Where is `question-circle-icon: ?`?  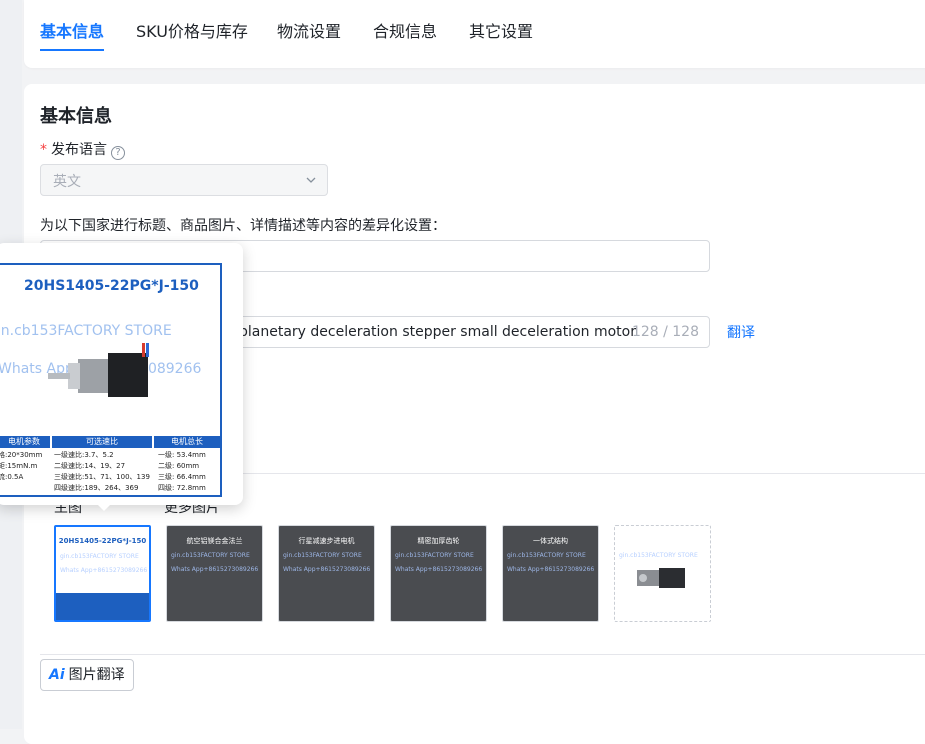 question-circle-icon: ? is located at coordinates (118, 153).